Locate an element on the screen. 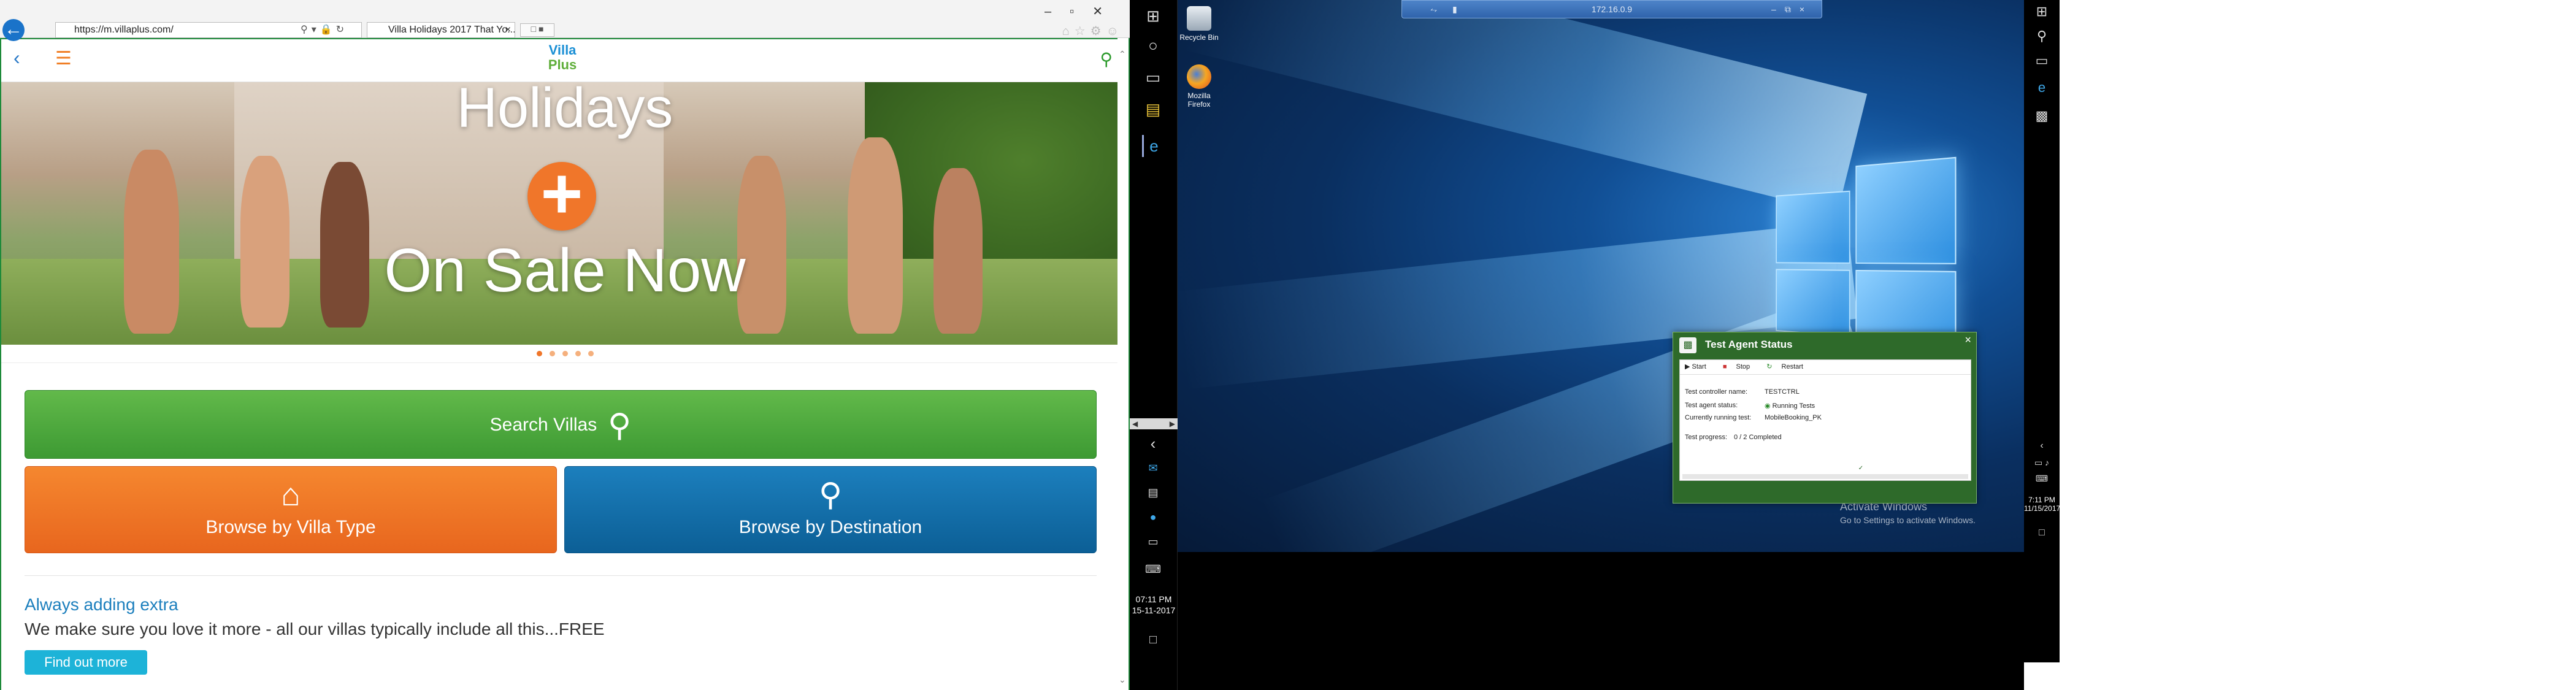 The width and height of the screenshot is (2576, 690). settings-gear-icon: ⚙ is located at coordinates (1098, 31).